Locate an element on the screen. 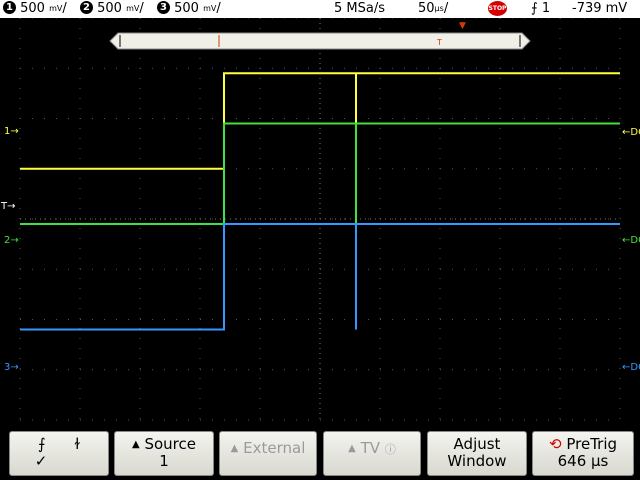  slope-softkey: ⨍ ɫ ✓ is located at coordinates (59, 453).